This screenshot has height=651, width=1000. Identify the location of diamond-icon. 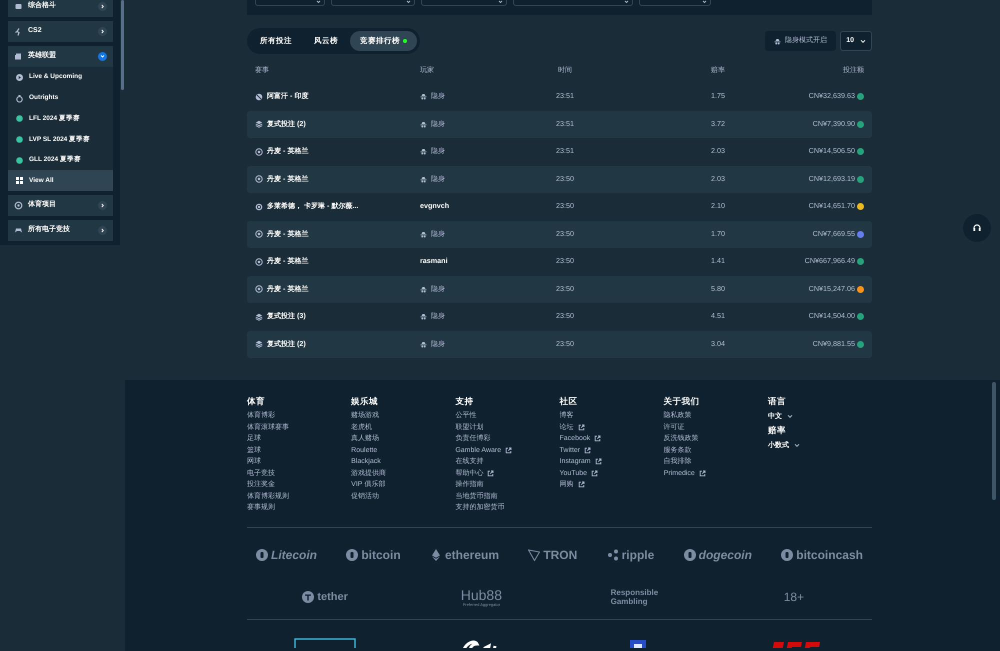
(436, 554).